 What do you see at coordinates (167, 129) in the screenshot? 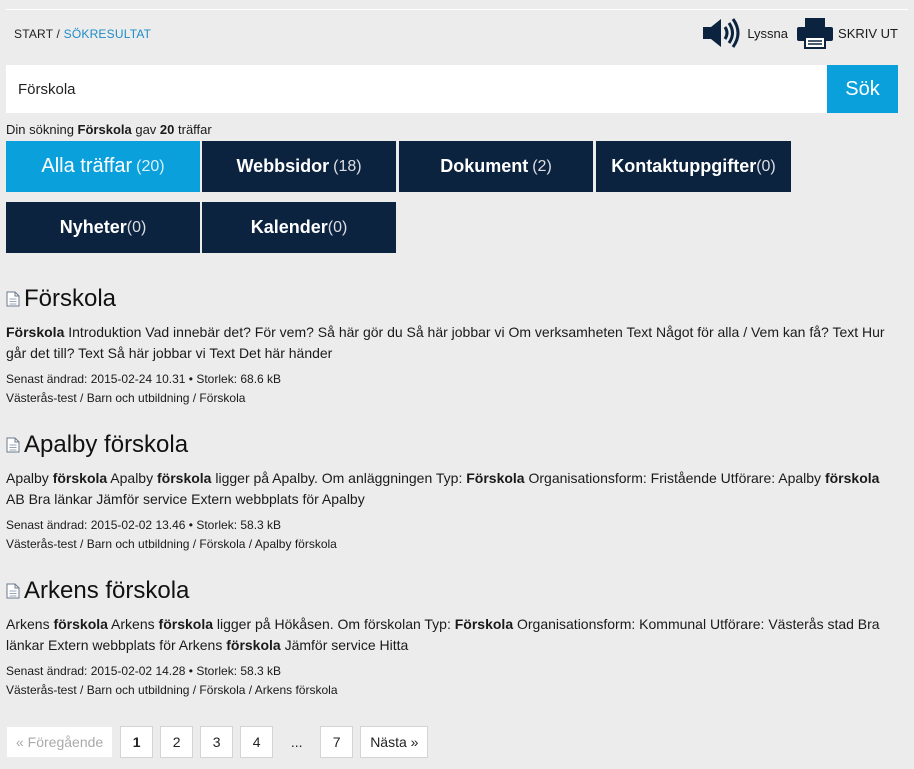
I see `summary-count: 20` at bounding box center [167, 129].